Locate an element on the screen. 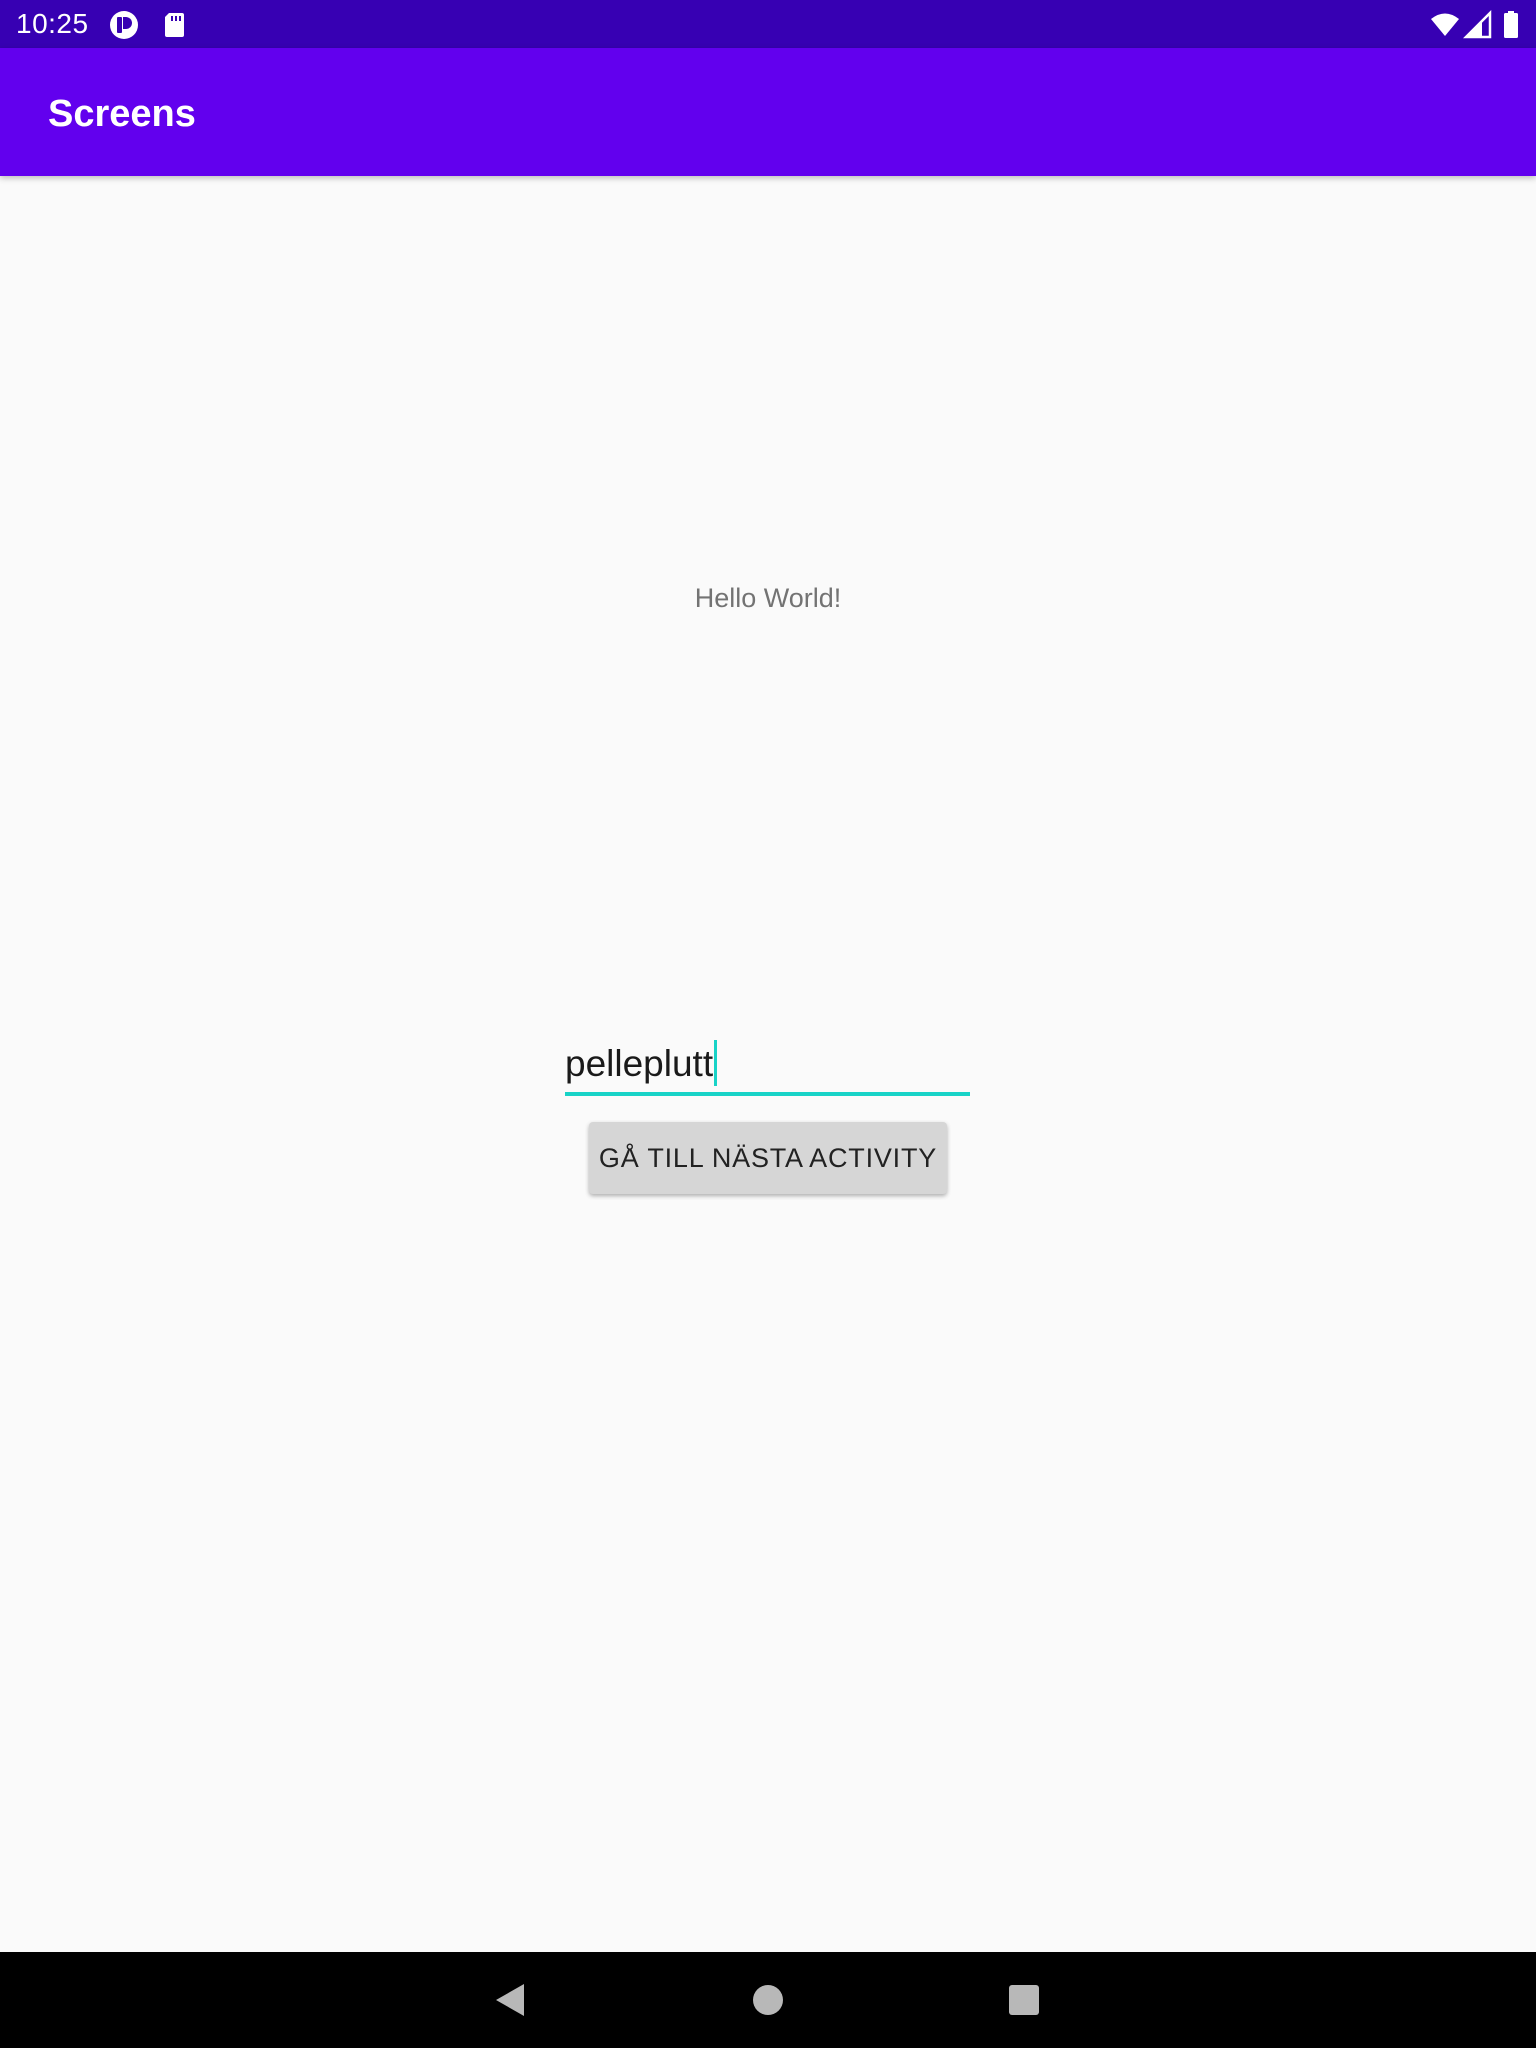  home-icon is located at coordinates (768, 2000).